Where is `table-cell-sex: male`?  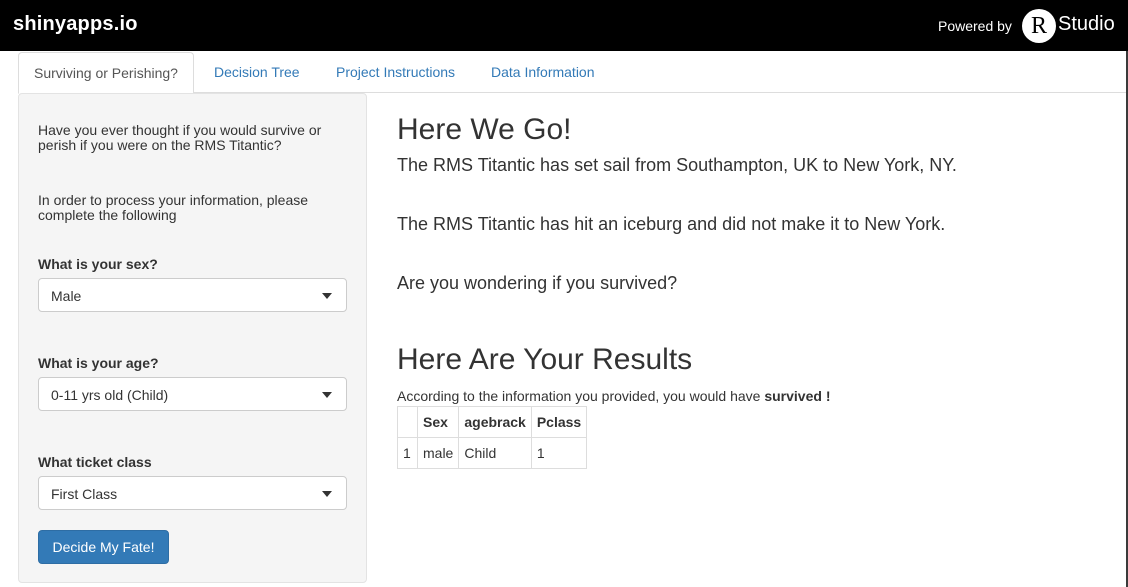 table-cell-sex: male is located at coordinates (438, 453).